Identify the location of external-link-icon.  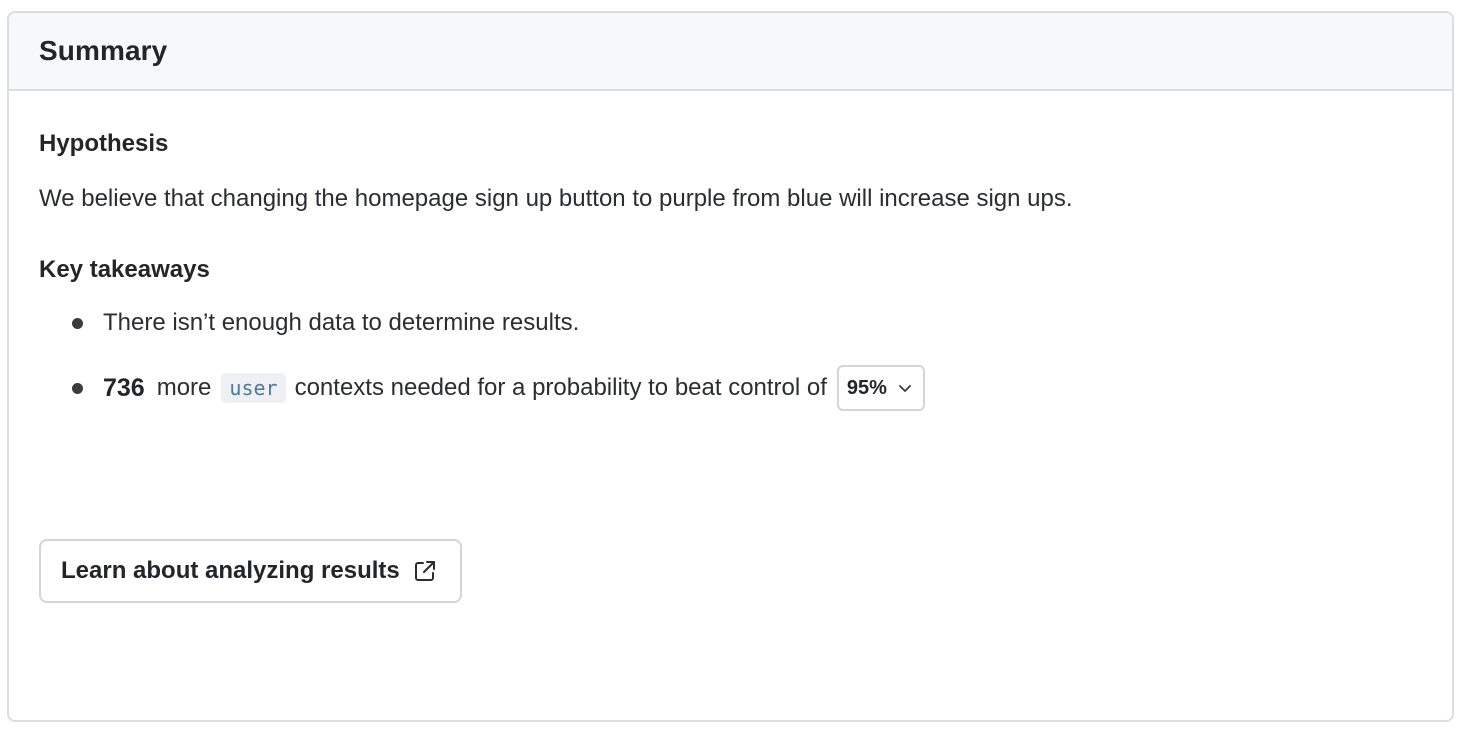
(424, 571).